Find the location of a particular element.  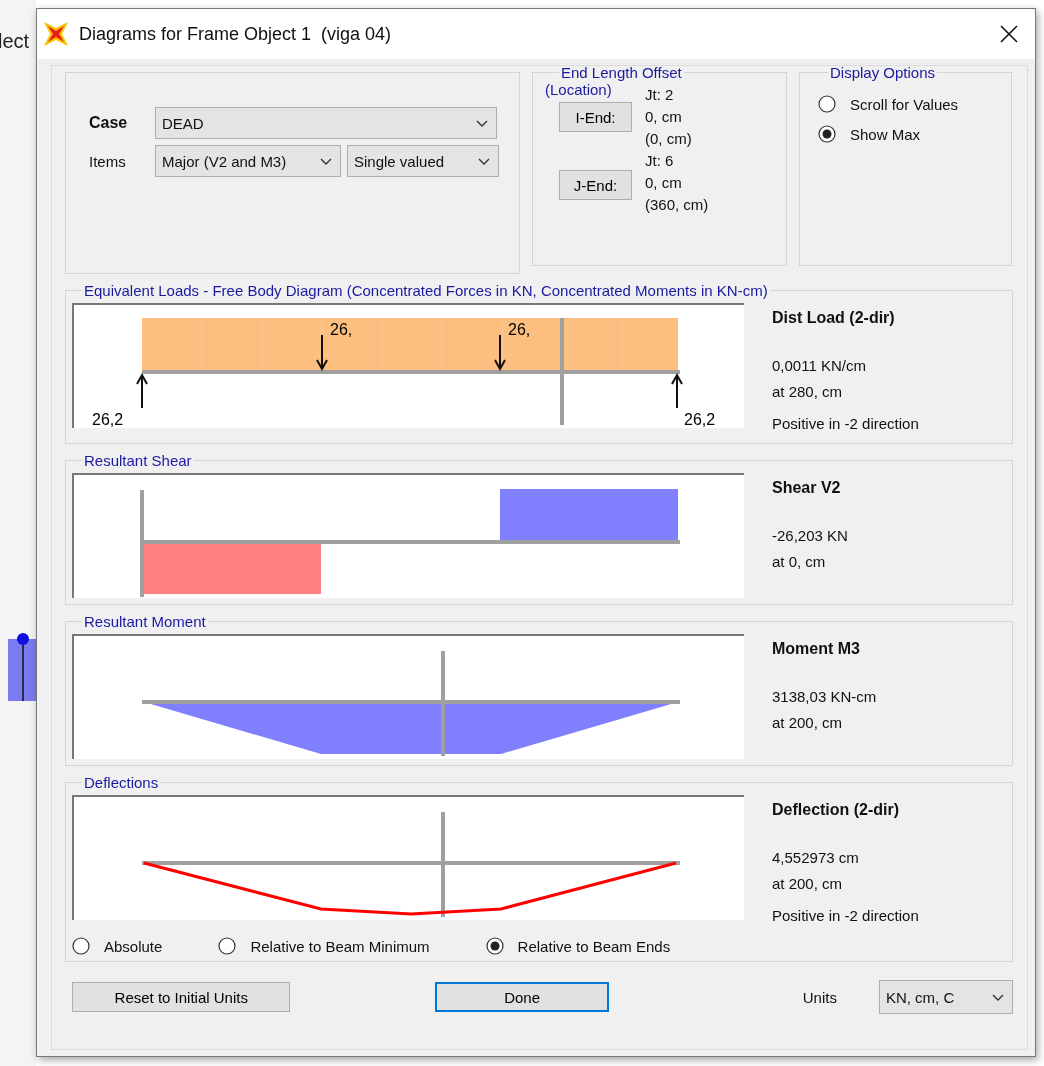

joint-label: Jt: 6 is located at coordinates (660, 161).